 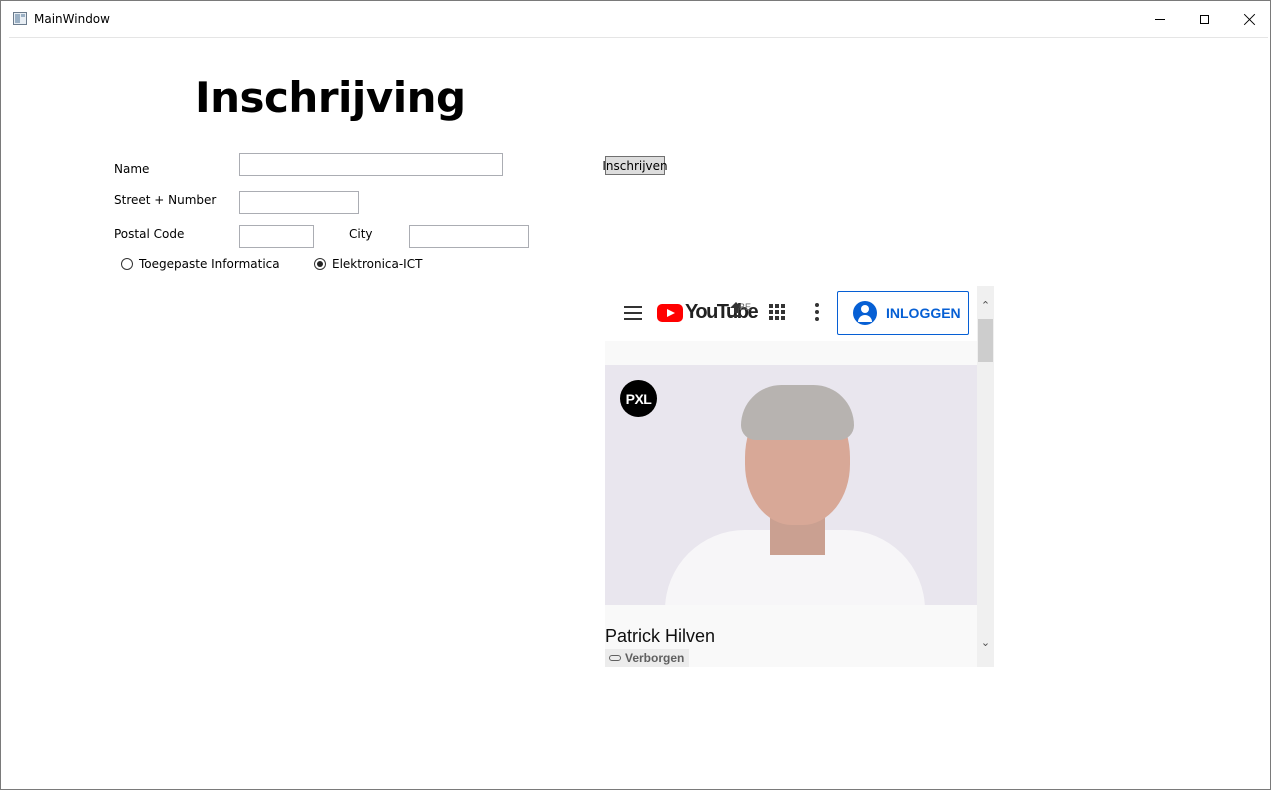 I want to click on radio-label-toegepaste-informatica: Toegepaste Informatica, so click(x=209, y=264).